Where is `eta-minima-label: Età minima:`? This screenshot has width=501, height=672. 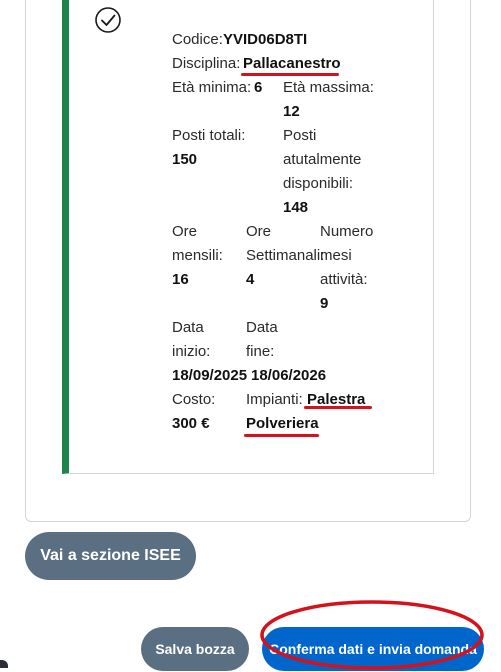
eta-minima-label: Età minima: is located at coordinates (212, 87).